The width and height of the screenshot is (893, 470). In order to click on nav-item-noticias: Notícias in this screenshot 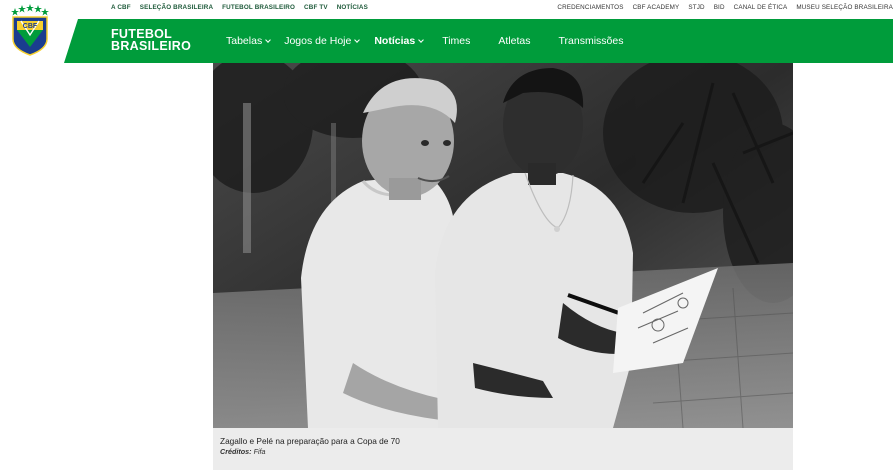, I will do `click(399, 41)`.